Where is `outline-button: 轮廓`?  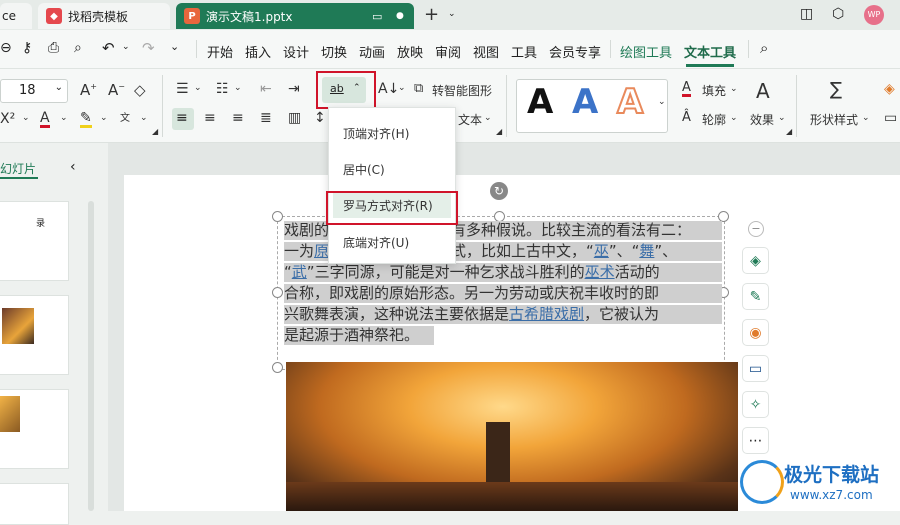
outline-button: 轮廓 is located at coordinates (714, 119).